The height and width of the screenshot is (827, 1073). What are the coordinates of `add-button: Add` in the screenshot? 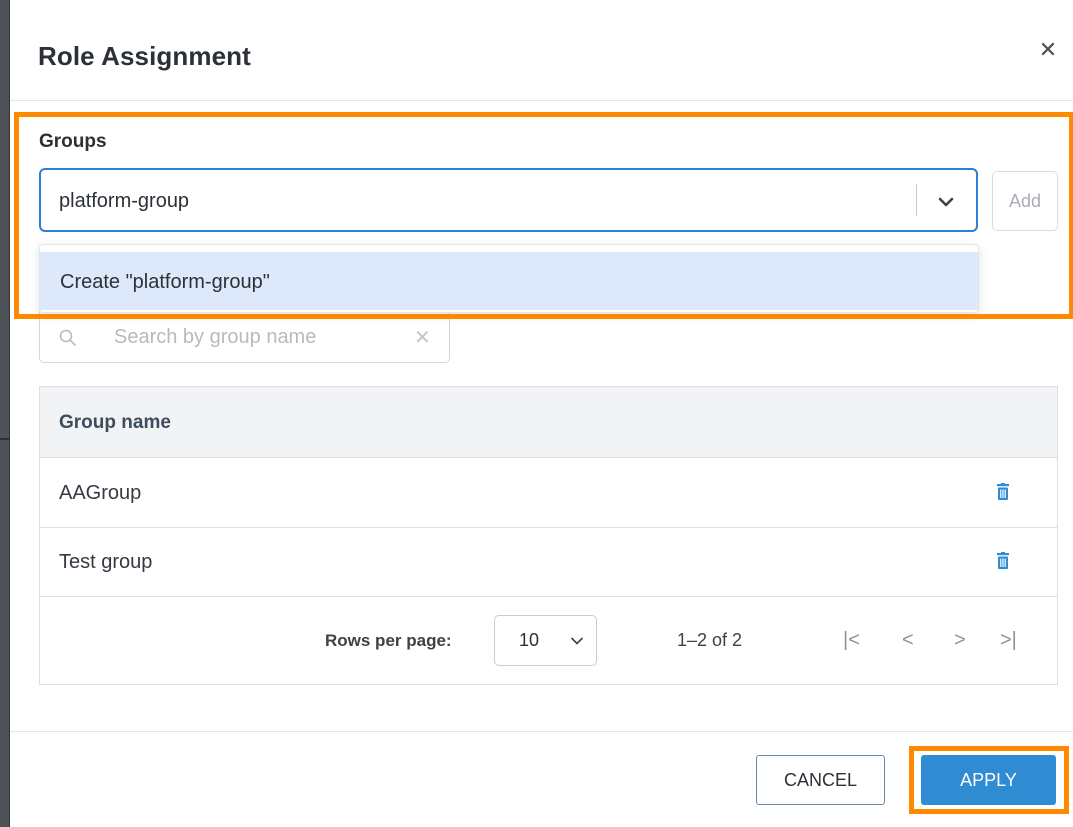 It's located at (1025, 201).